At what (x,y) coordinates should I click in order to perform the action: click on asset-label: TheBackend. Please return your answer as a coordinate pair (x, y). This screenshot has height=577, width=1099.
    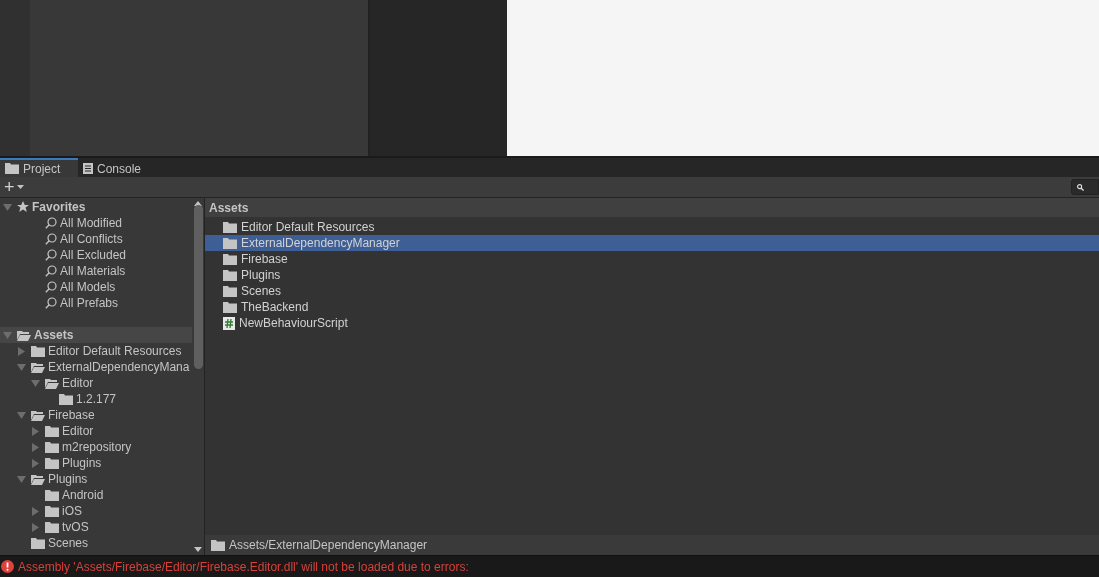
    Looking at the image, I should click on (275, 307).